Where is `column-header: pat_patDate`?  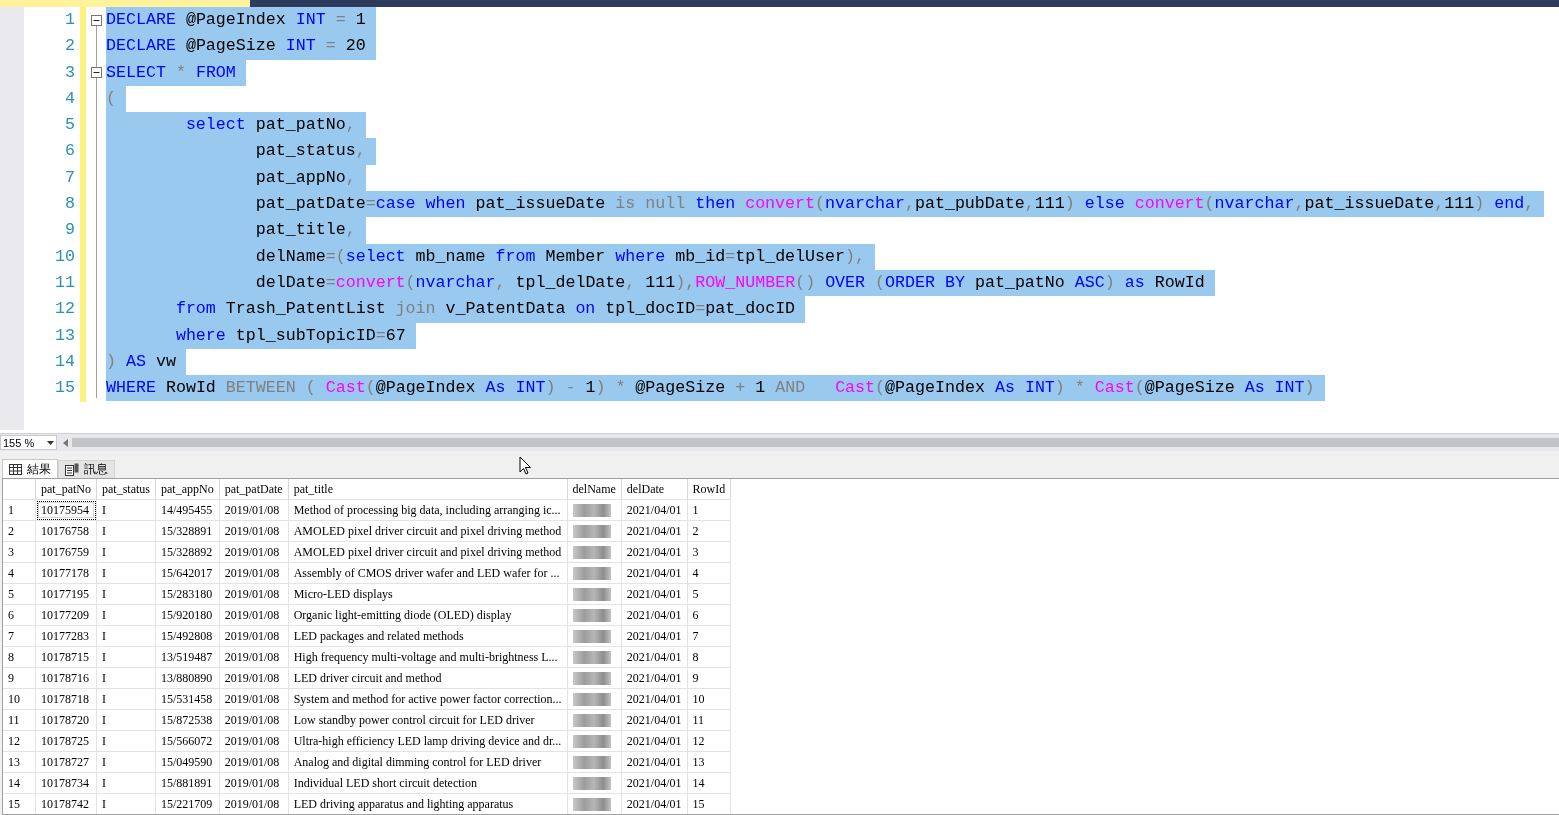
column-header: pat_patDate is located at coordinates (254, 489).